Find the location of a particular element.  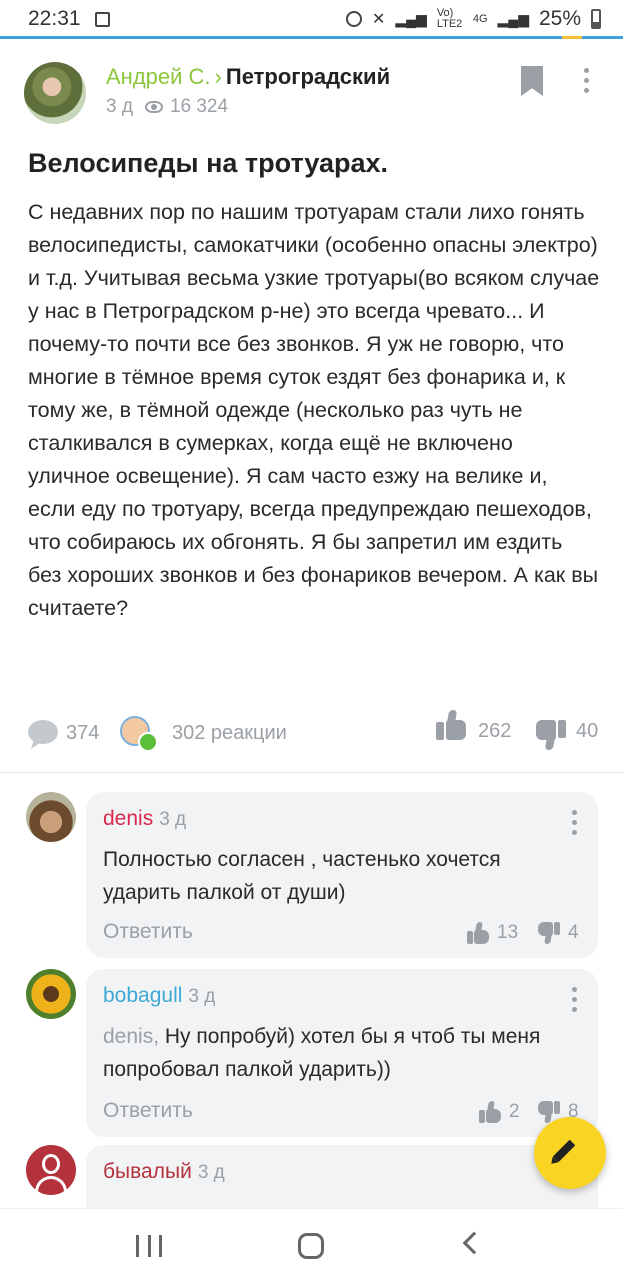

comment-icon is located at coordinates (43, 732).